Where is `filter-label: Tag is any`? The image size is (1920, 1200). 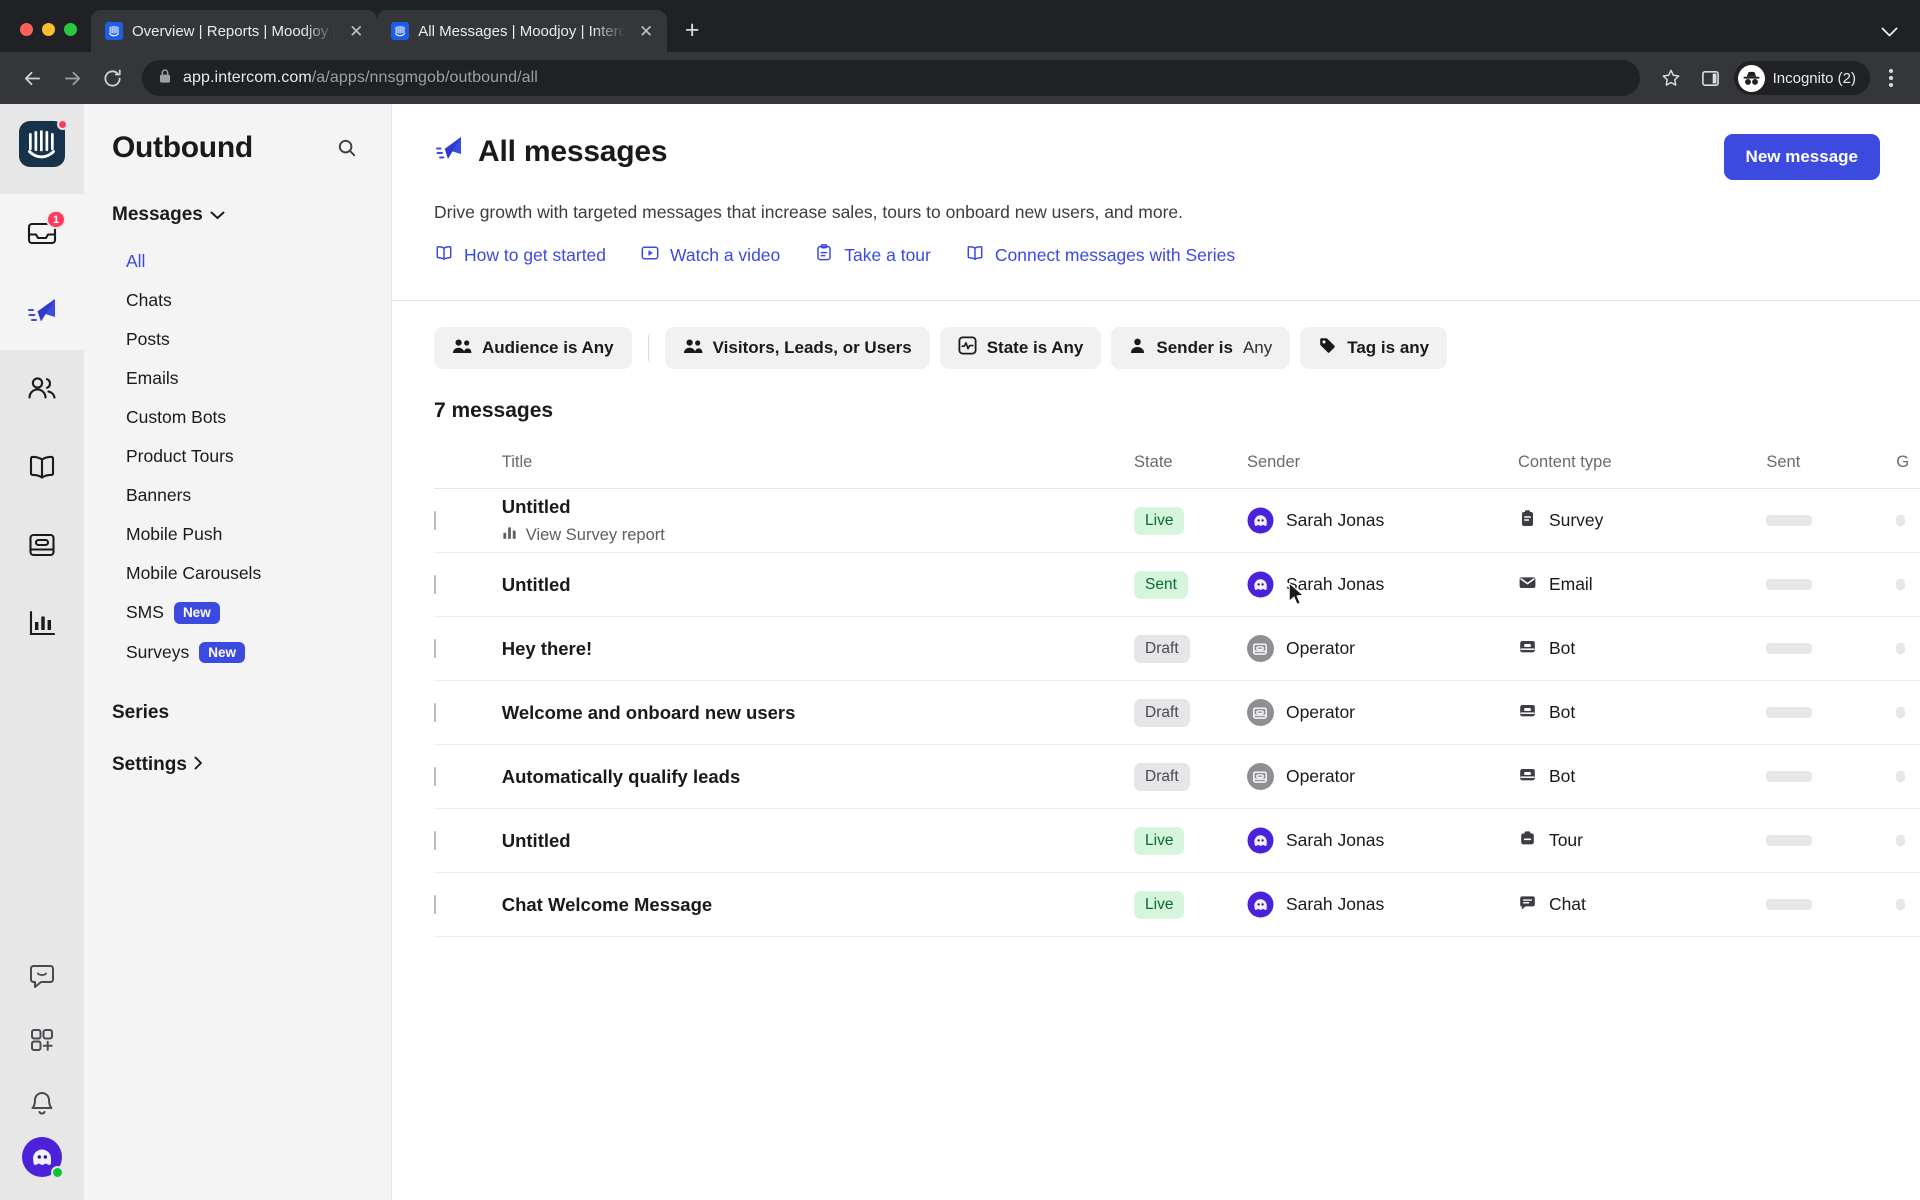
filter-label: Tag is any is located at coordinates (1388, 347).